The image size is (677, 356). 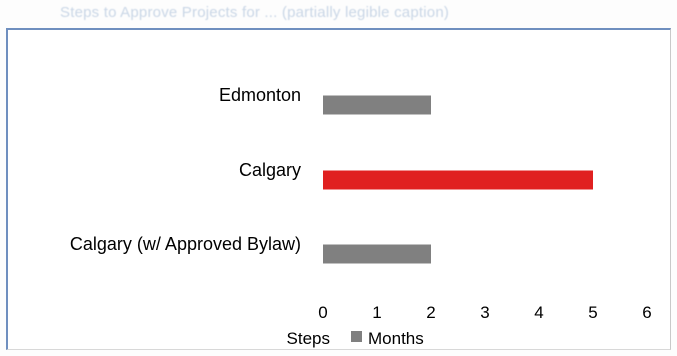 I want to click on x-tick-label: 5, so click(x=592, y=312).